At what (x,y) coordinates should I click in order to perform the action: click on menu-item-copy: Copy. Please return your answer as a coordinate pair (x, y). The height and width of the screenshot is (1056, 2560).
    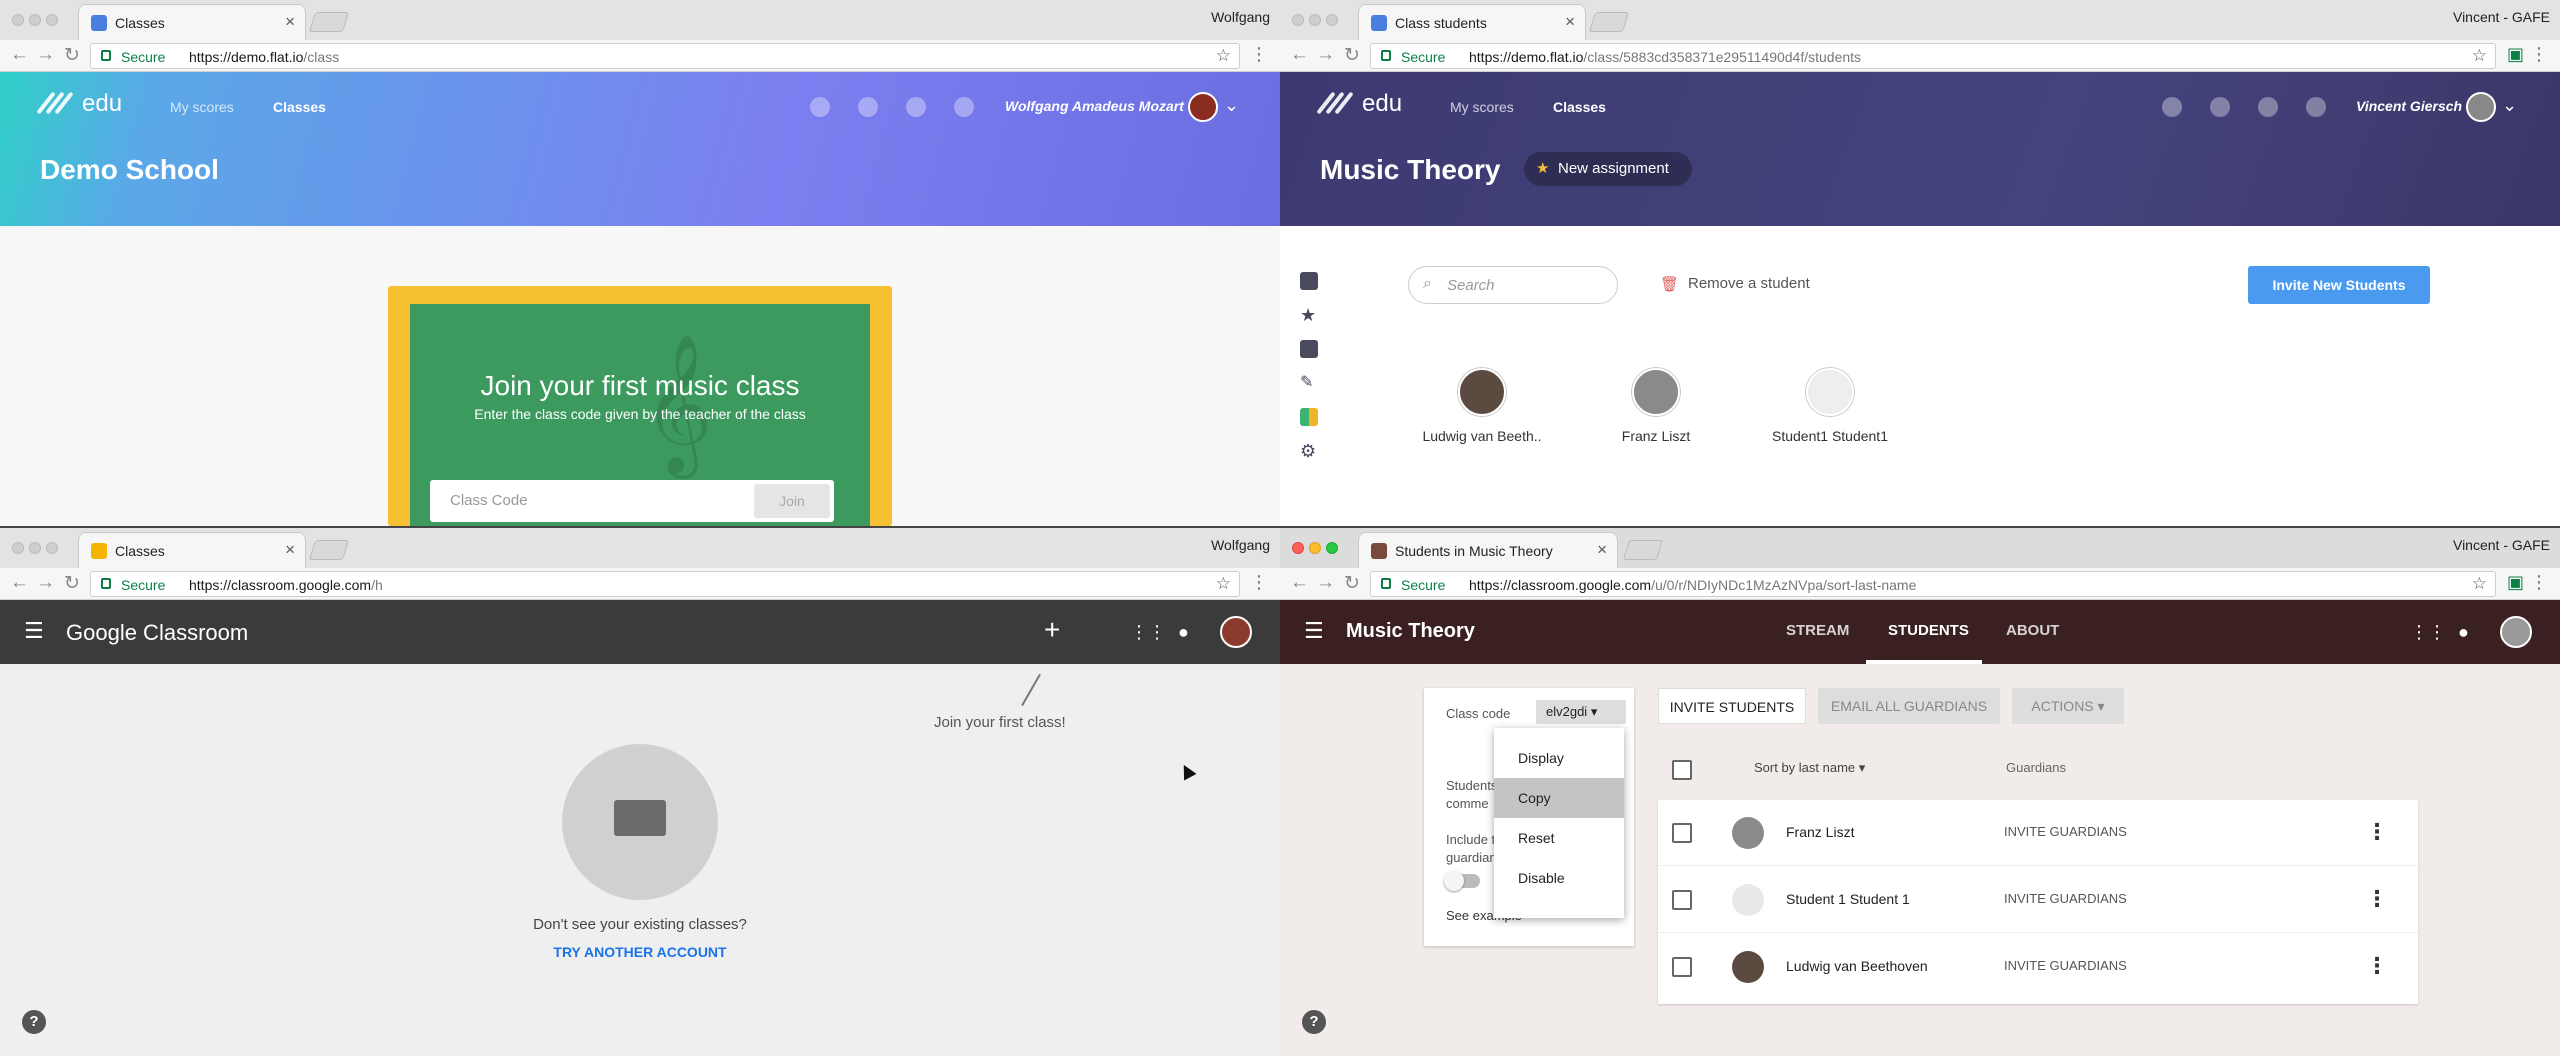
    Looking at the image, I should click on (1559, 798).